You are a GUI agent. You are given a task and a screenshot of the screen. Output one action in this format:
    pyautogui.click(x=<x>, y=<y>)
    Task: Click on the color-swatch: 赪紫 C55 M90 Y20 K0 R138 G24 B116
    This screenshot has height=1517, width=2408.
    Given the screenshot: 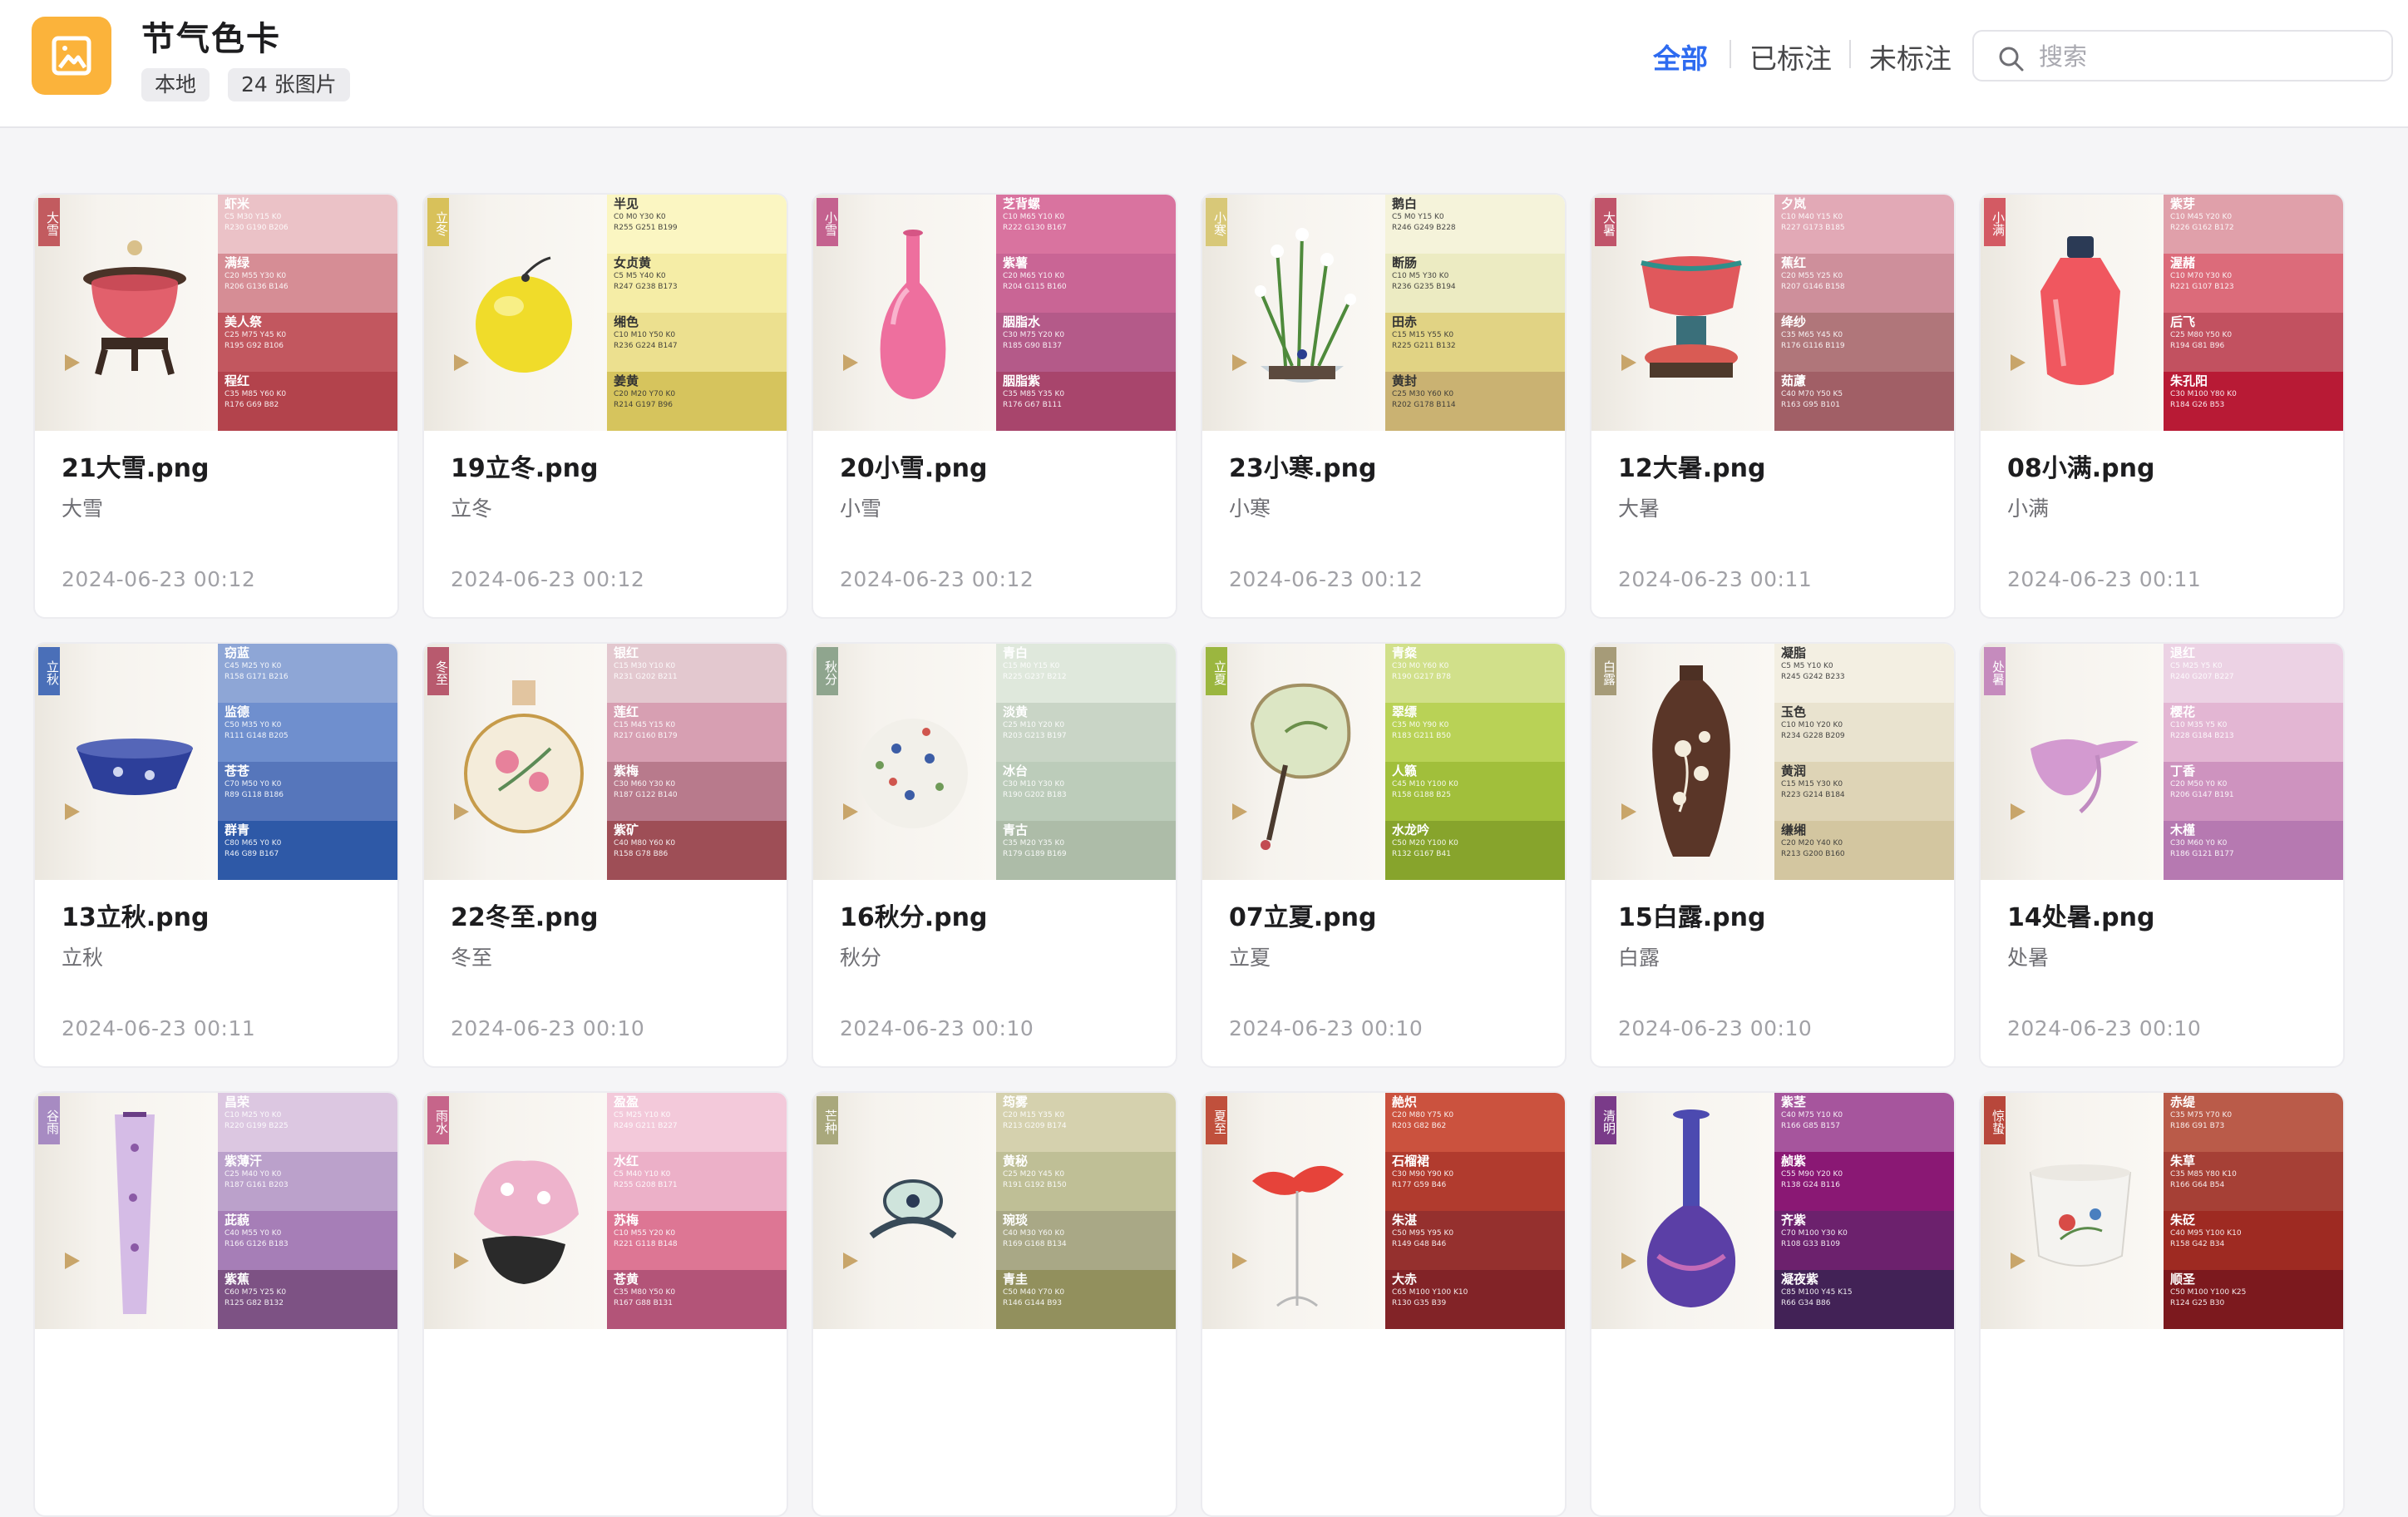 What is the action you would take?
    pyautogui.click(x=1864, y=1181)
    